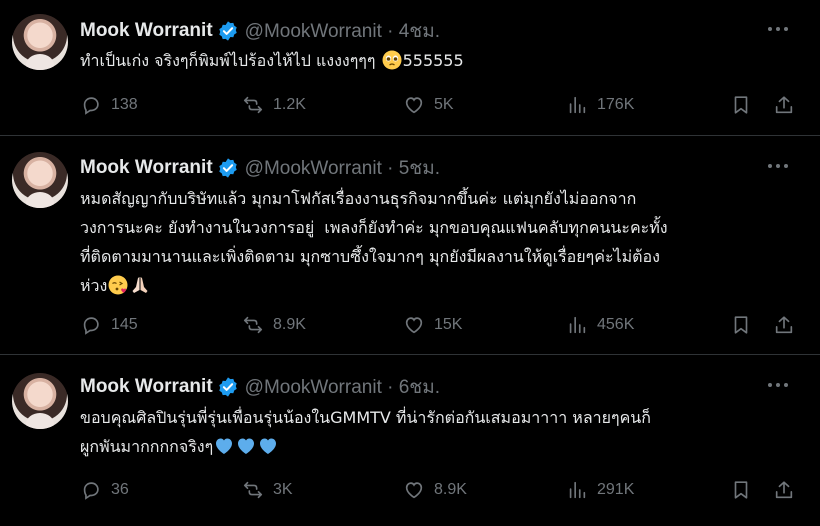  I want to click on views-button: 291K, so click(600, 490).